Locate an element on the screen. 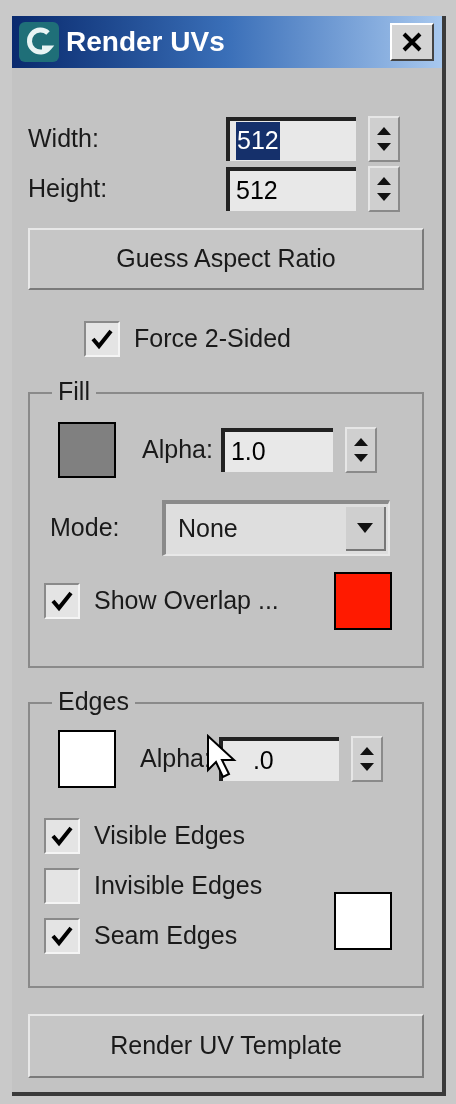 The width and height of the screenshot is (456, 1104). checkbox-label: Invisible Edges is located at coordinates (178, 885).